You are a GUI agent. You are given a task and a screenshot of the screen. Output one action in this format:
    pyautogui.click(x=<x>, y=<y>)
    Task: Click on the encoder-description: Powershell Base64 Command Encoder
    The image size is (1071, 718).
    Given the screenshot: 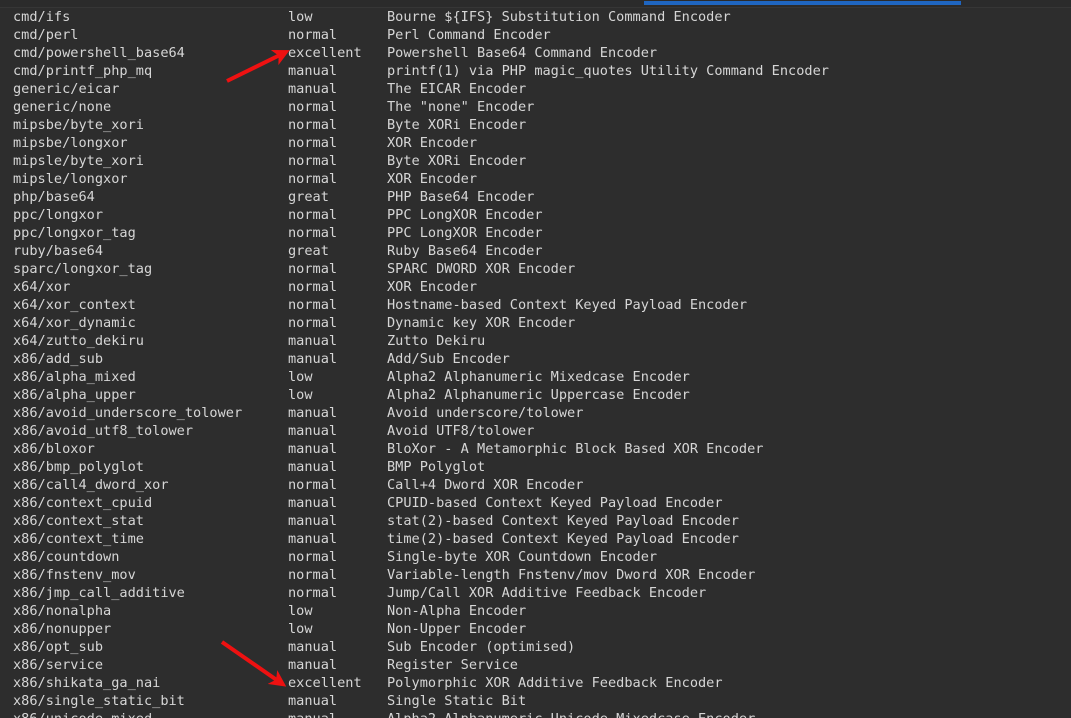 What is the action you would take?
    pyautogui.click(x=522, y=53)
    